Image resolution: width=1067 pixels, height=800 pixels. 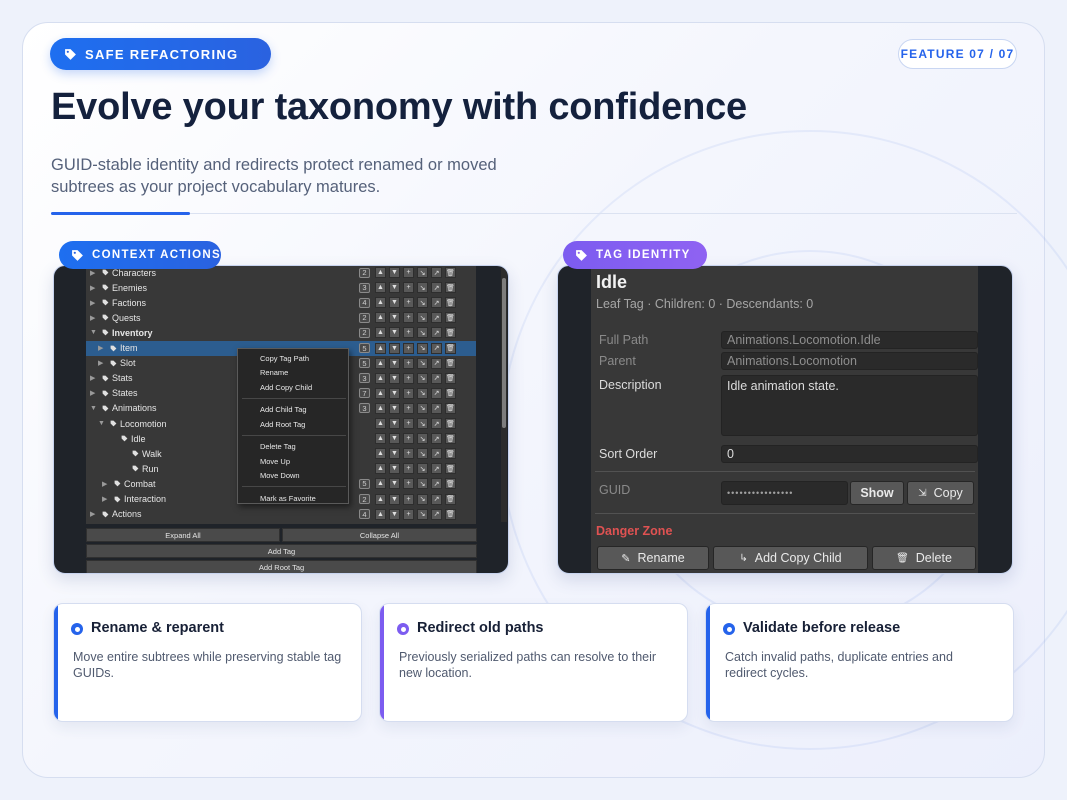 I want to click on add-copy-child-button: ↳ Add Copy Child, so click(x=790, y=558).